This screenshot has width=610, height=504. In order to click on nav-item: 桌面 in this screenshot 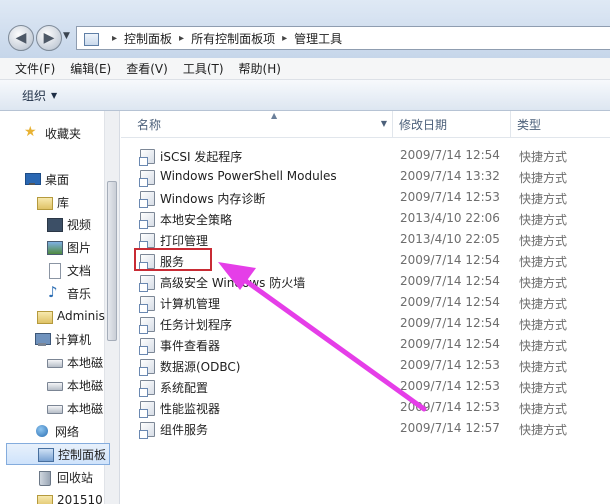, I will do `click(46, 179)`.